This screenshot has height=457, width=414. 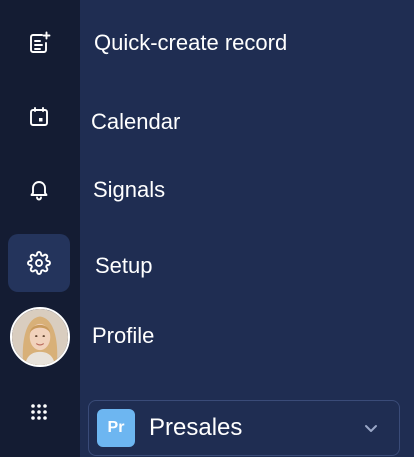 I want to click on menu-item-label: Calendar, so click(x=136, y=121).